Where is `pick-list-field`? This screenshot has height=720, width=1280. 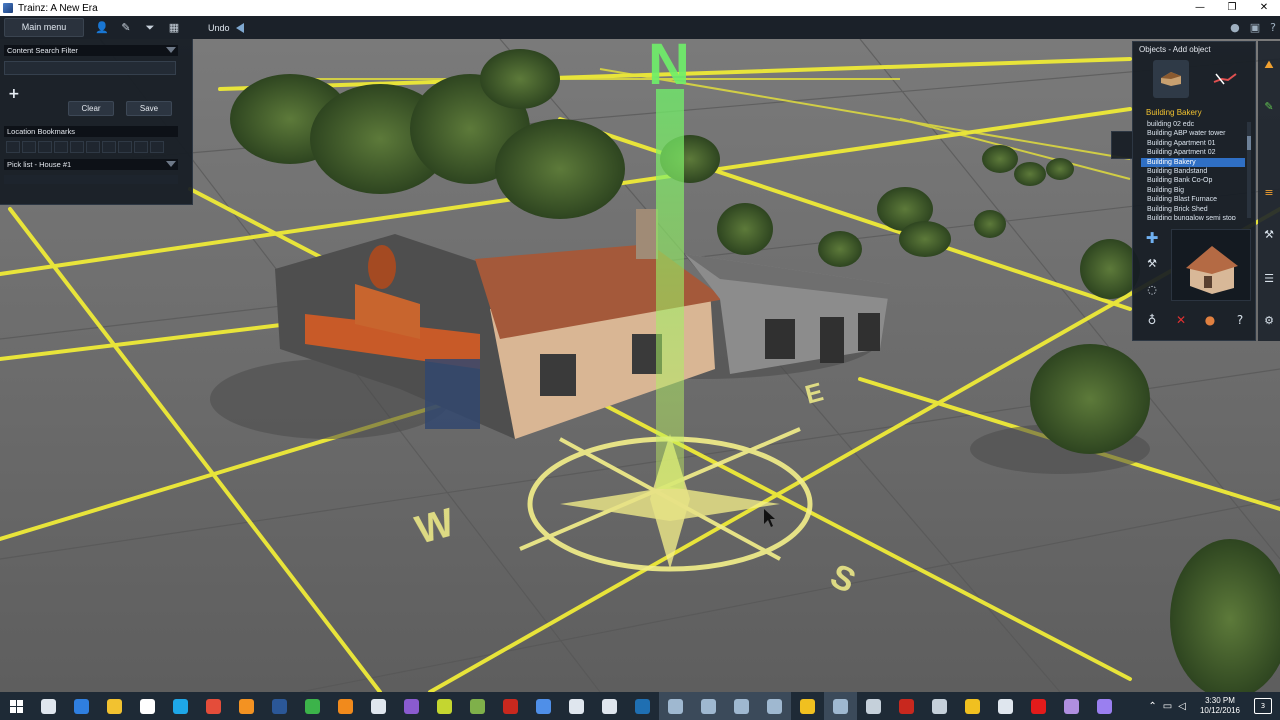
pick-list-field is located at coordinates (91, 179).